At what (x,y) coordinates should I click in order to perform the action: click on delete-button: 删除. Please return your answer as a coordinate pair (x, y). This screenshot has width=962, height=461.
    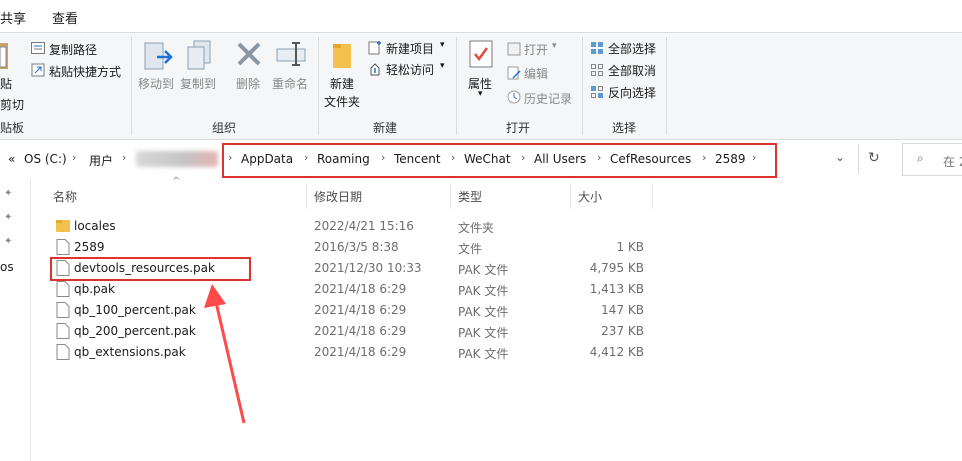
    Looking at the image, I should click on (248, 83).